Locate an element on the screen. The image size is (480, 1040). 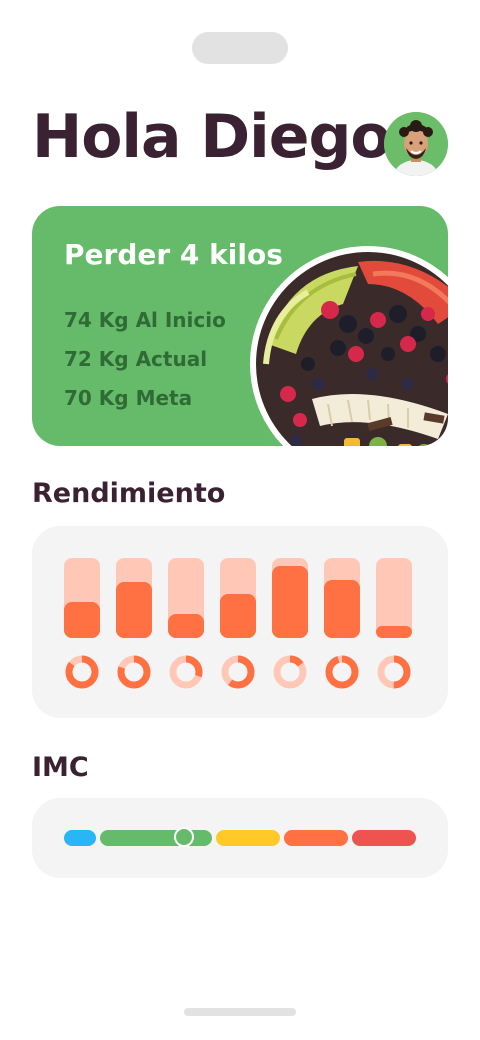
greeting-title: Hola Diego is located at coordinates (212, 137).